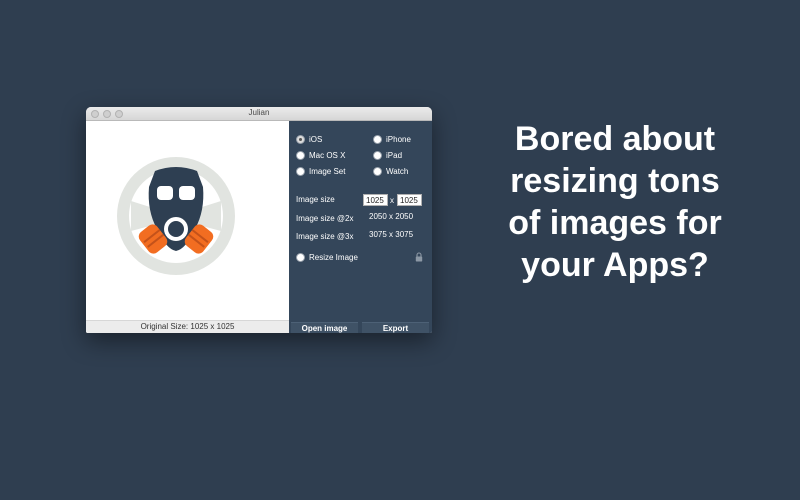  Describe the element at coordinates (176, 216) in the screenshot. I see `gas-mask-icon` at that location.